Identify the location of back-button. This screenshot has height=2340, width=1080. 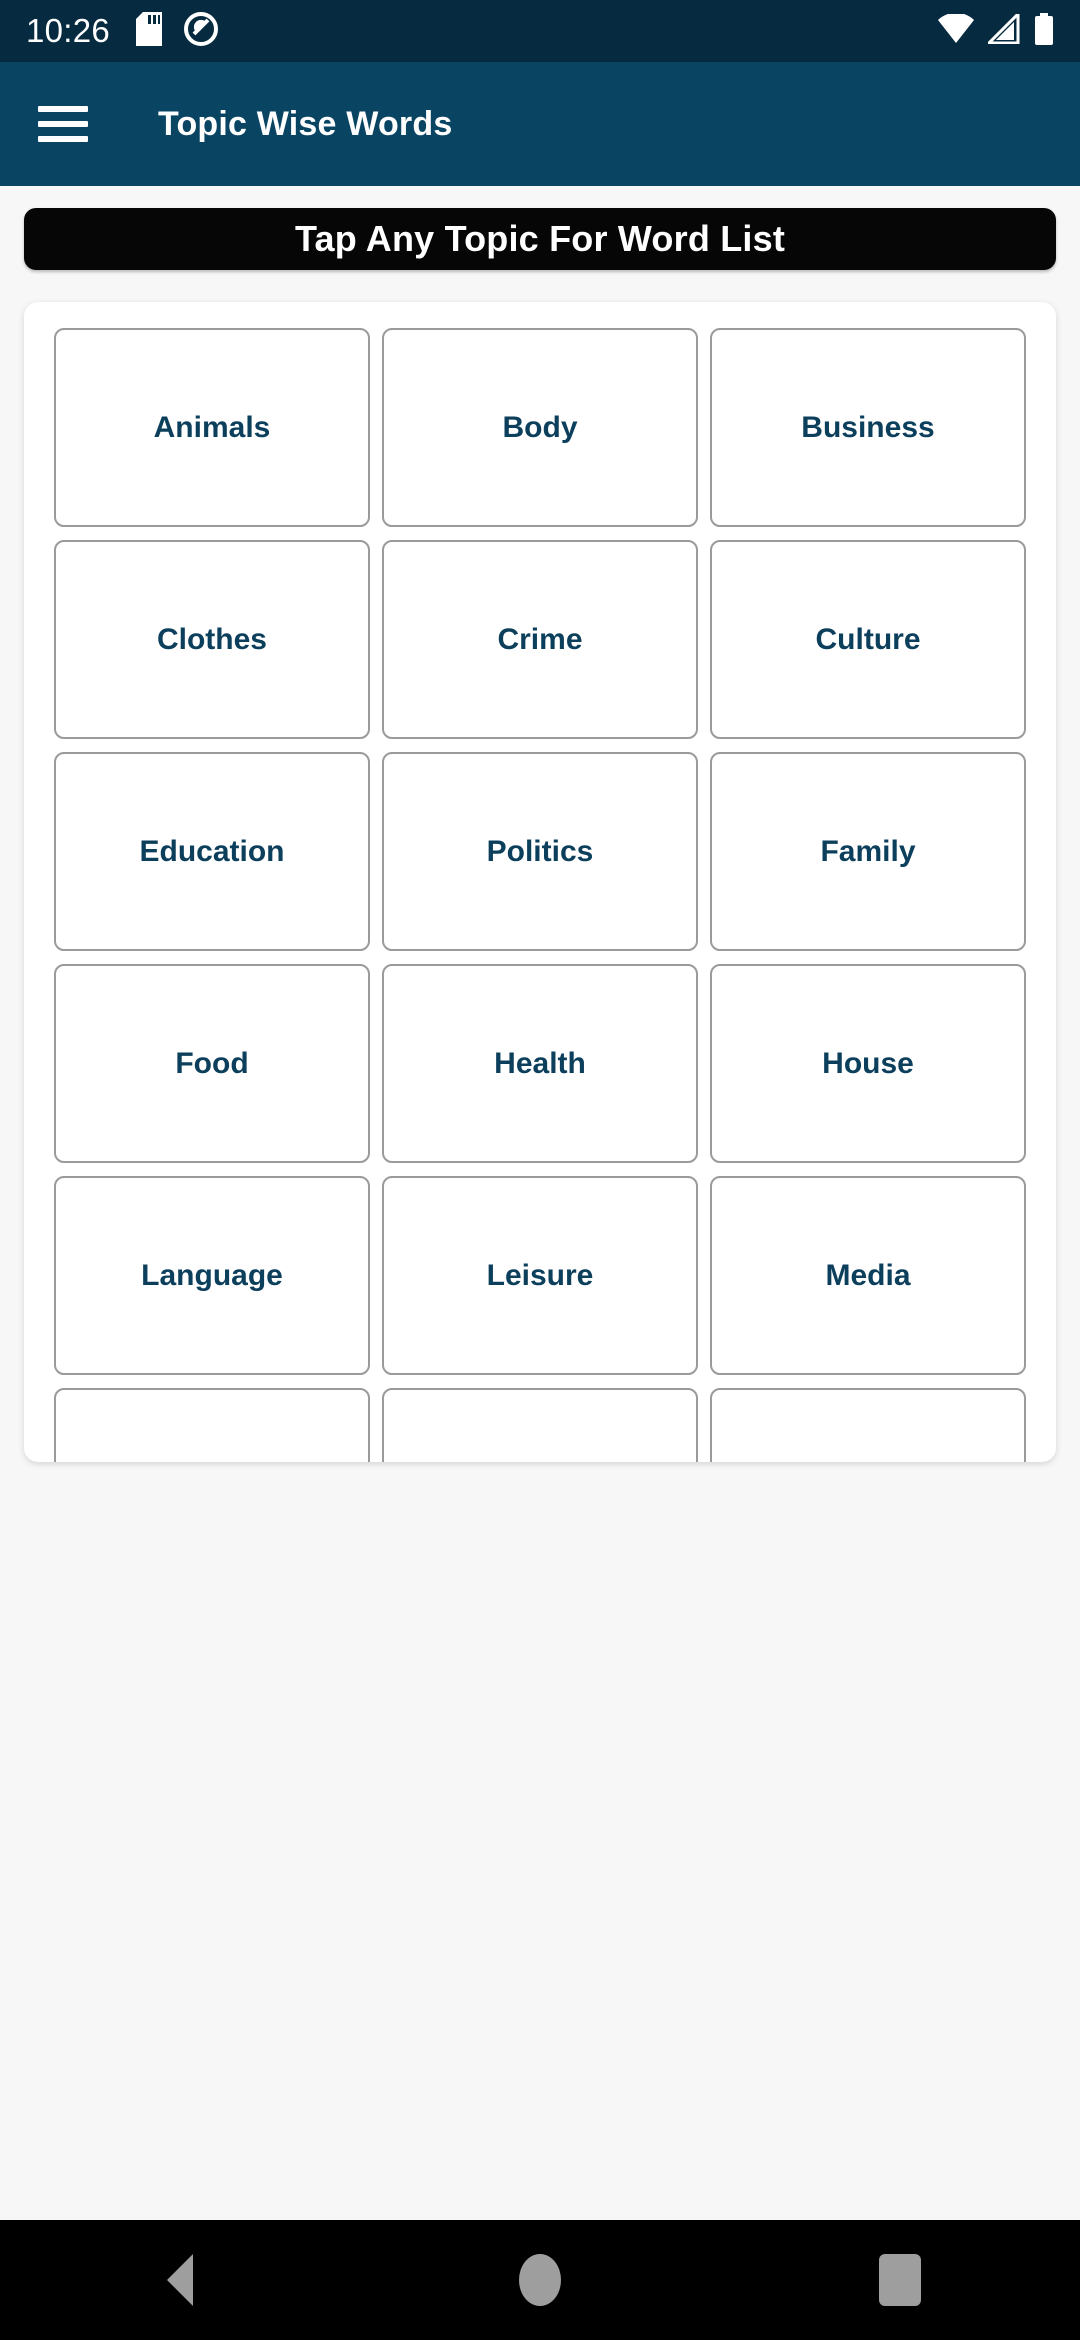
(180, 2280).